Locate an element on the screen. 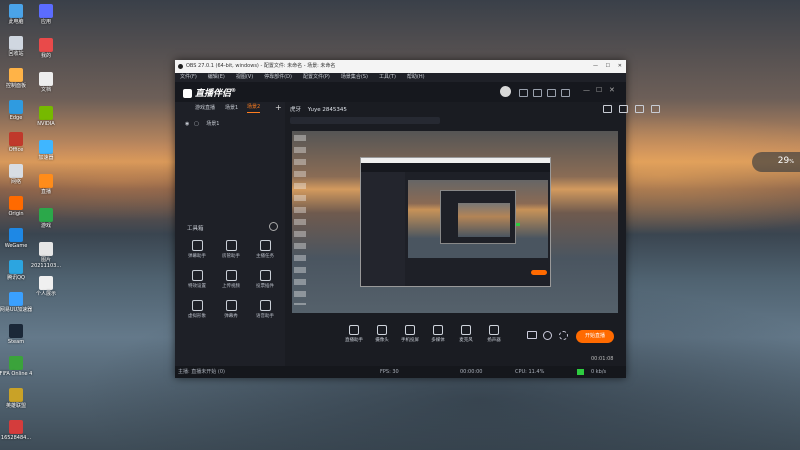  menu-item: 工具(T) is located at coordinates (387, 77).